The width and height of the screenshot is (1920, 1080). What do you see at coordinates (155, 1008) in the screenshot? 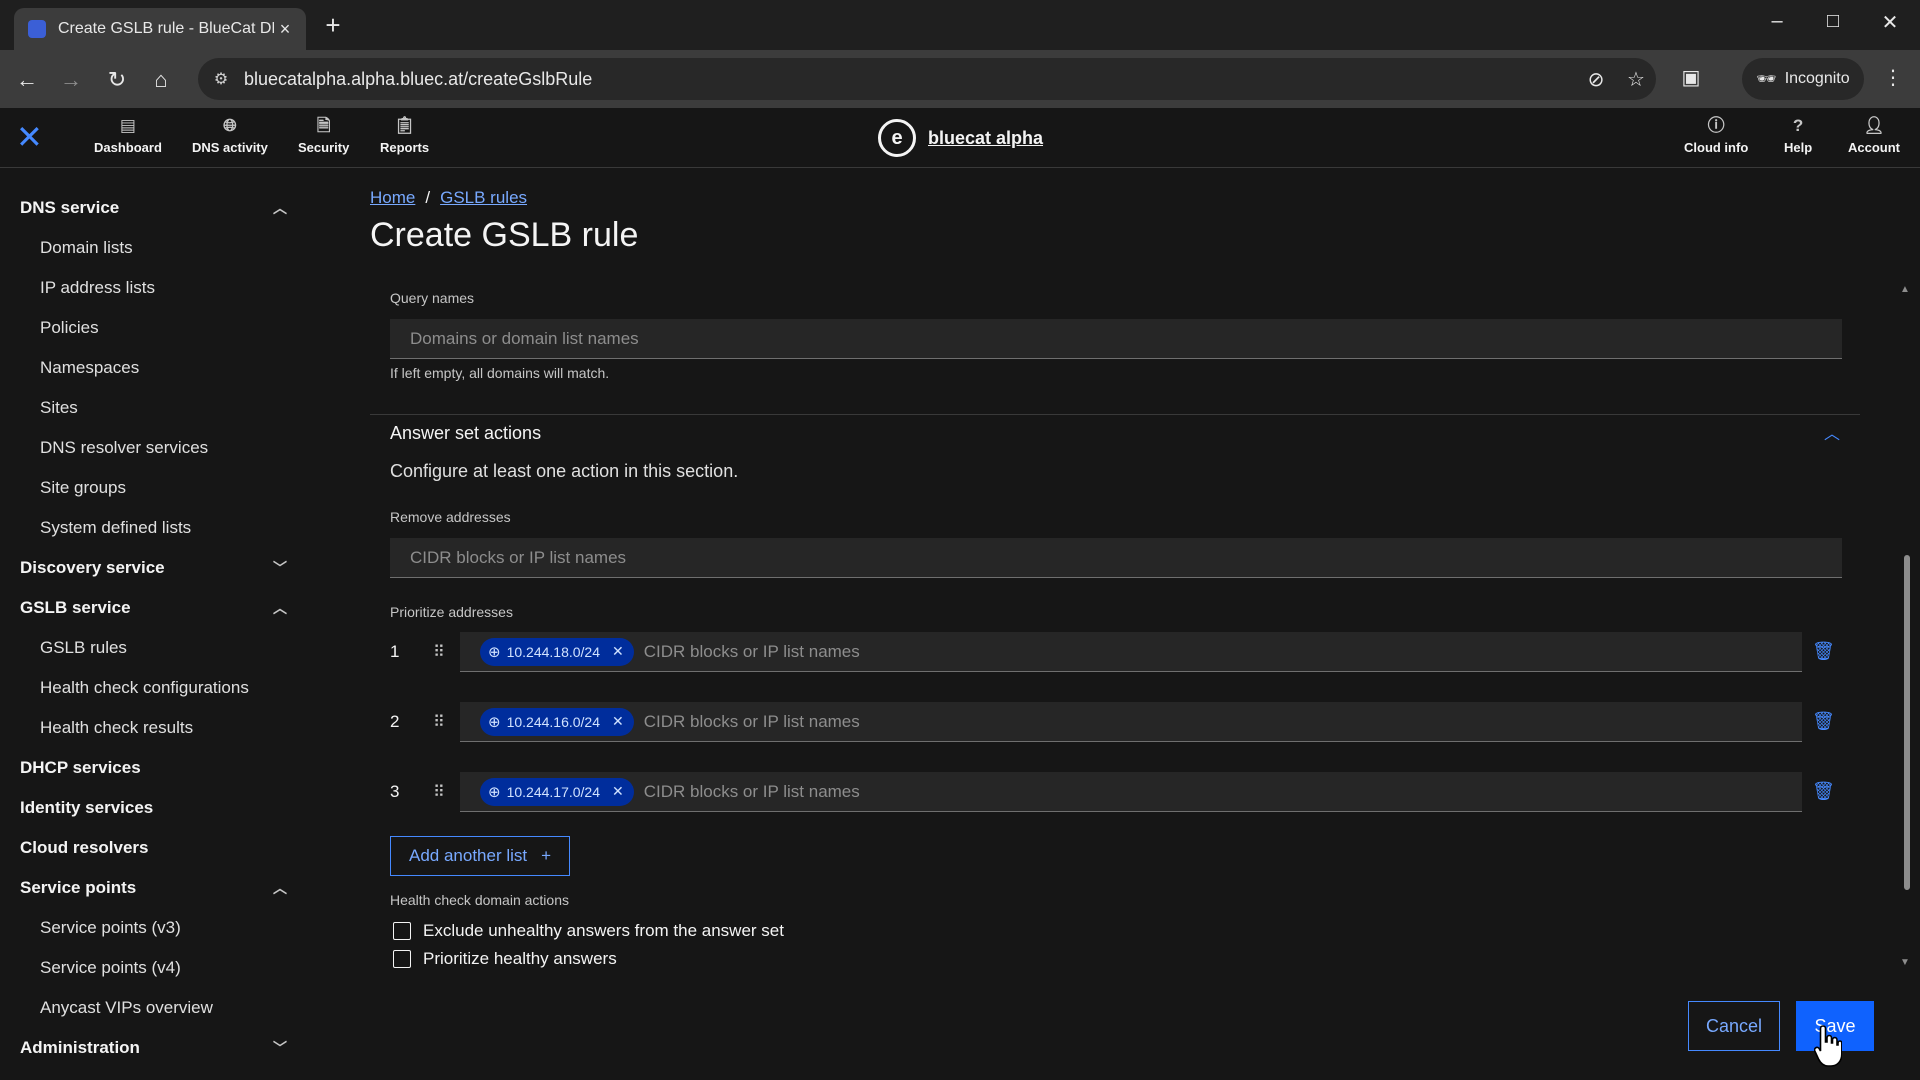
I see `sidebar-item-anycast-vips-overview: Anycast VIPs overview` at bounding box center [155, 1008].